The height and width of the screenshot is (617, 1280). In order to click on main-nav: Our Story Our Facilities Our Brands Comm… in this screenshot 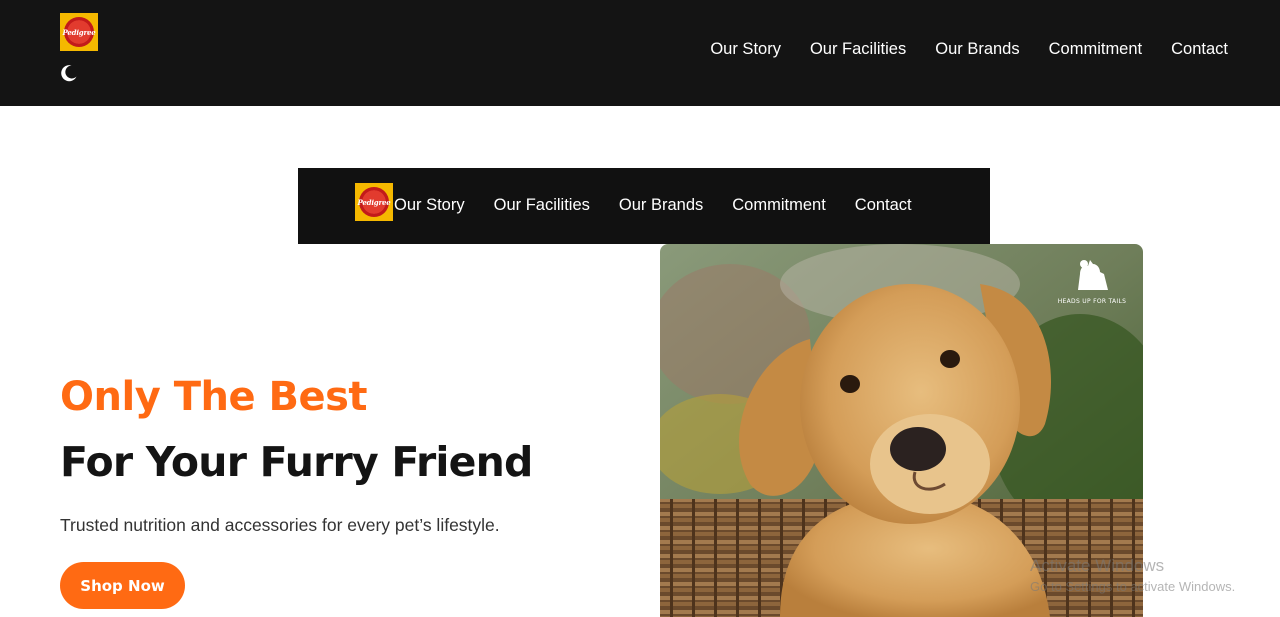, I will do `click(969, 49)`.